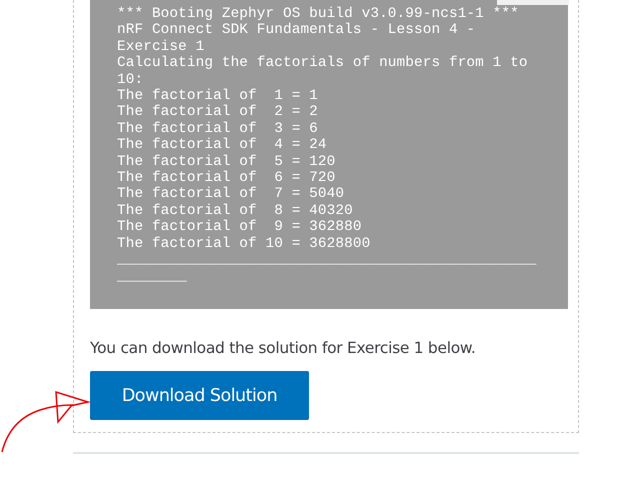 This screenshot has width=622, height=480. Describe the element at coordinates (130, 80) in the screenshot. I see `terminal-line: 10:` at that location.